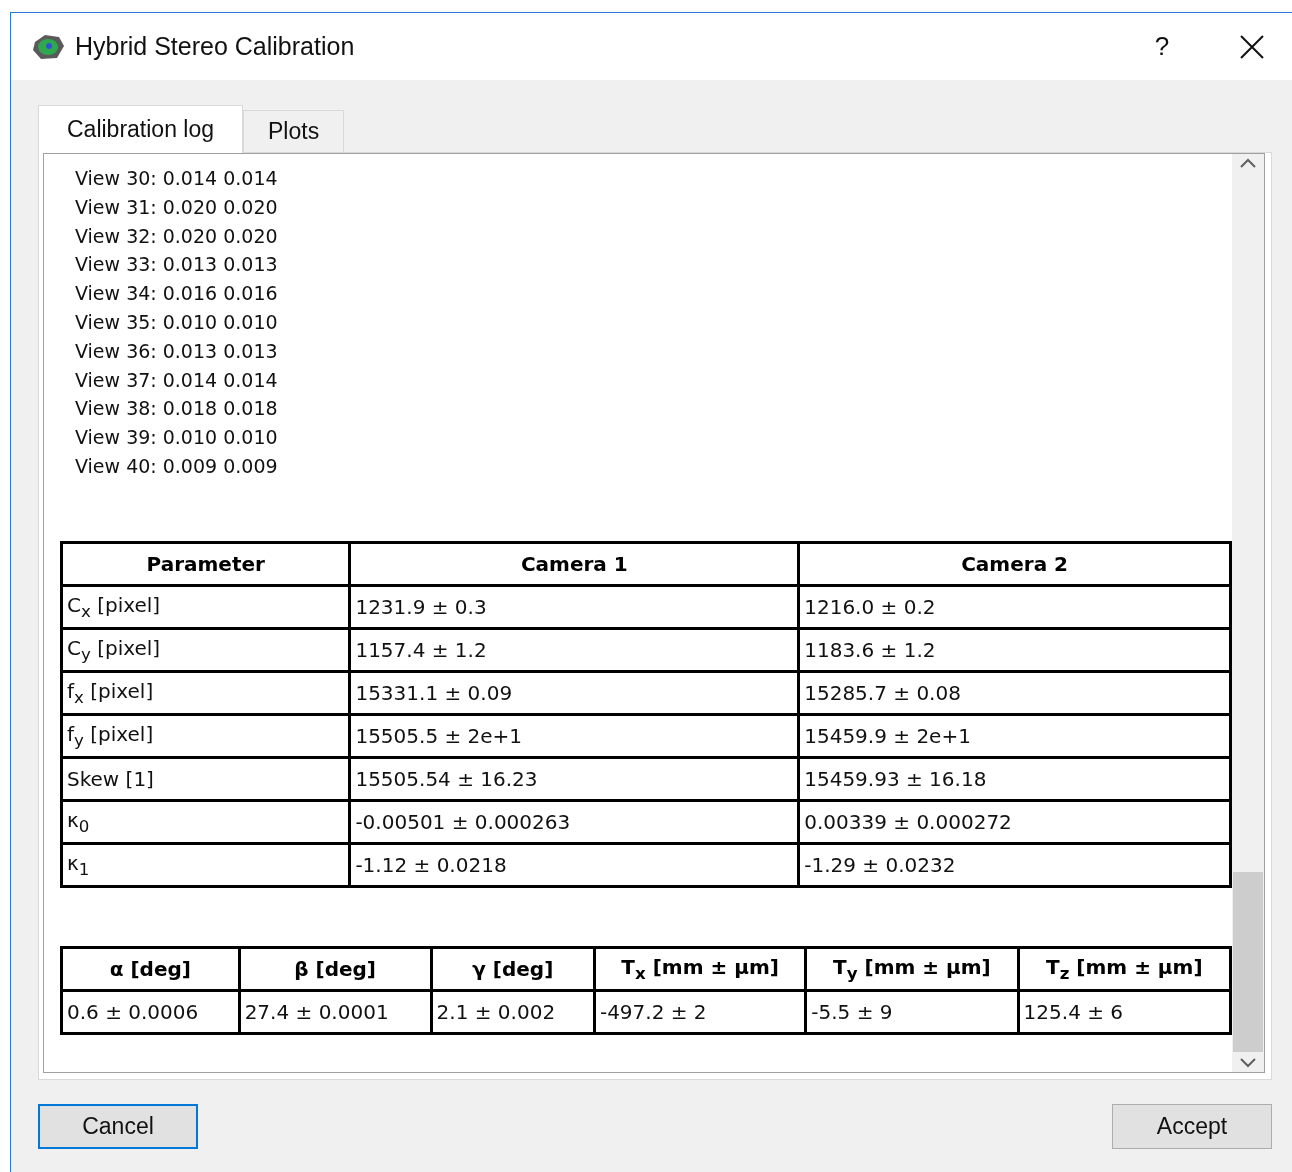 Image resolution: width=1292 pixels, height=1172 pixels. What do you see at coordinates (176, 322) in the screenshot?
I see `log-line: View 35: 0.010 0.010` at bounding box center [176, 322].